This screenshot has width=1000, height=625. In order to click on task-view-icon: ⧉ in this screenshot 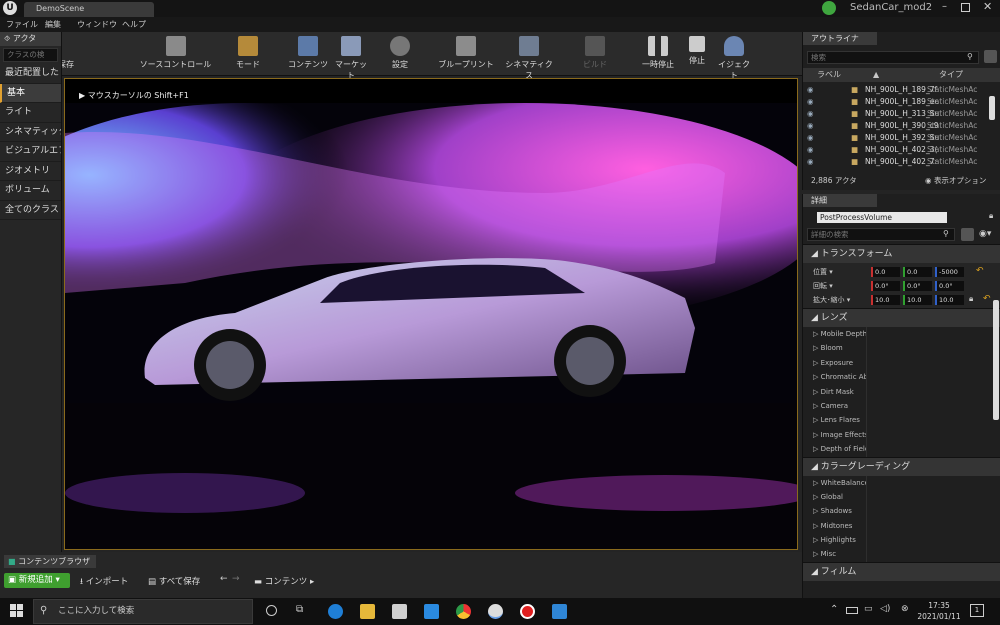, I will do `click(299, 609)`.